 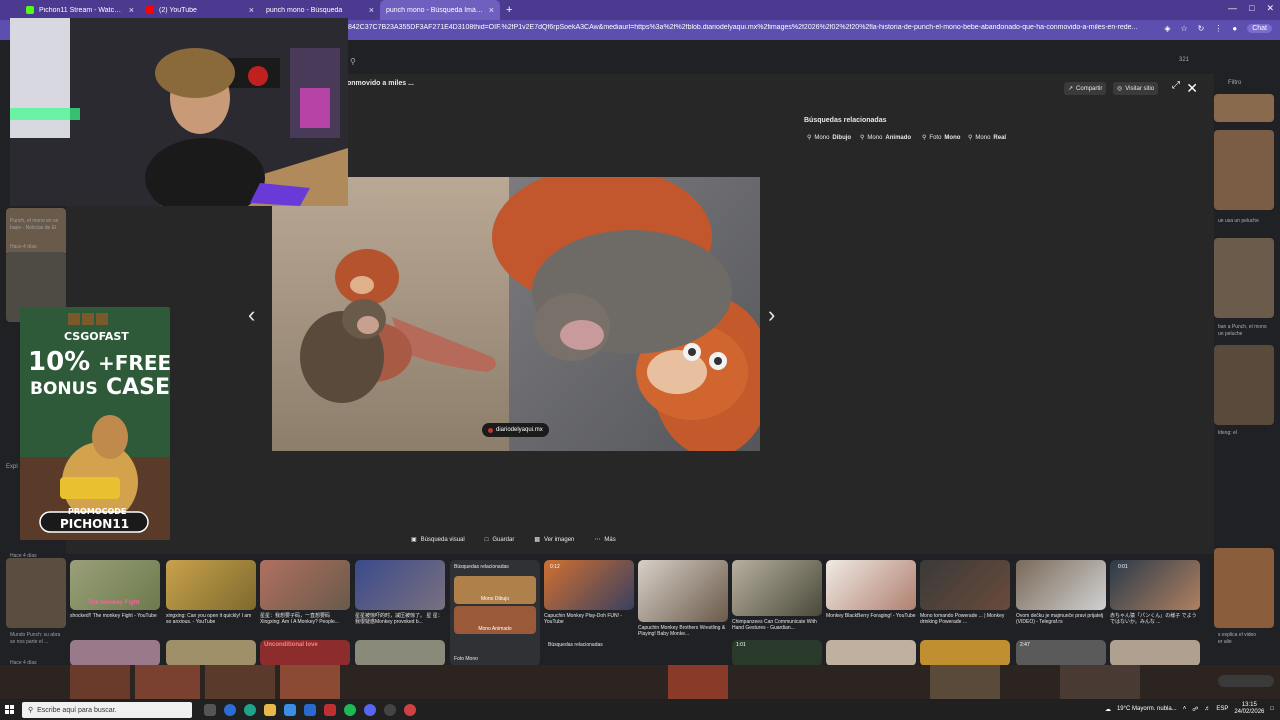 What do you see at coordinates (1234, 28) in the screenshot?
I see `profile-icon: ●` at bounding box center [1234, 28].